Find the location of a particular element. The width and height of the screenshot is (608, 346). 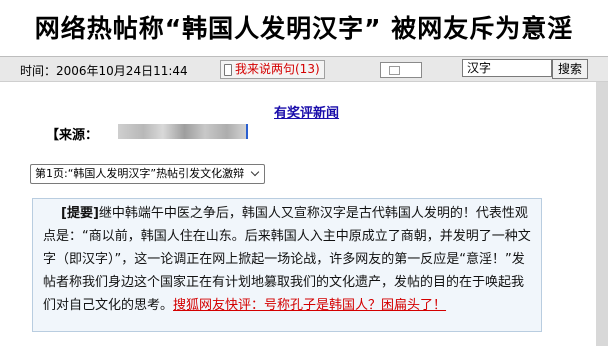

toolbar-mini-field is located at coordinates (401, 70).